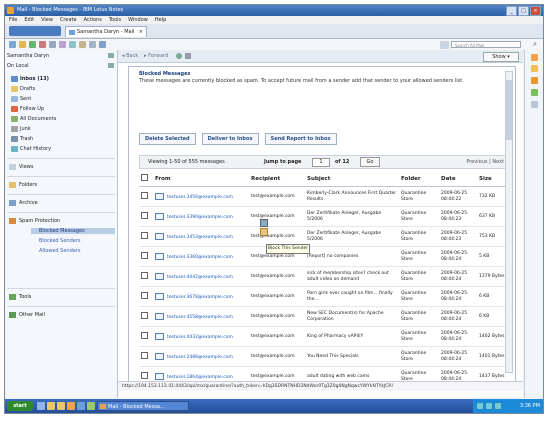  What do you see at coordinates (60, 251) in the screenshot?
I see `sidebar-item-allowed-senders: Allowed Senders` at bounding box center [60, 251].